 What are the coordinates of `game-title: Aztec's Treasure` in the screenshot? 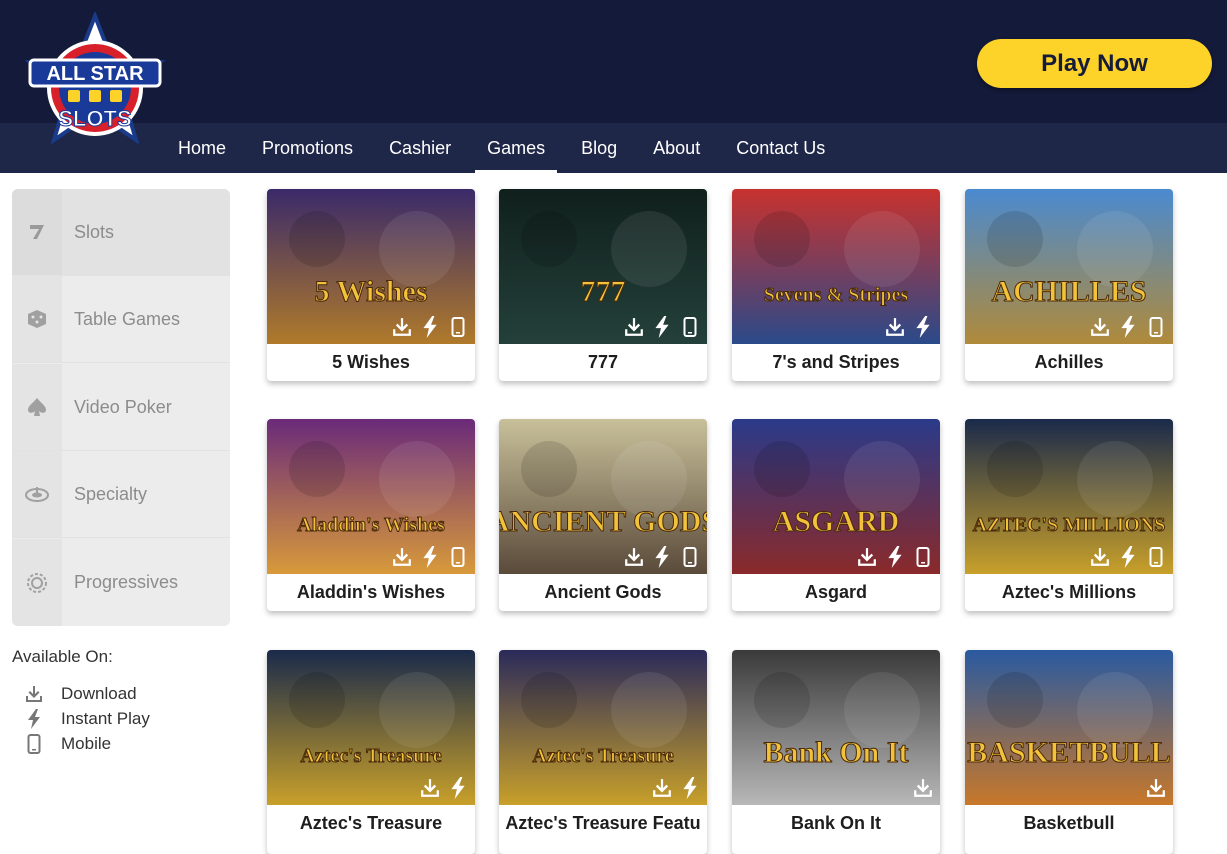 It's located at (371, 823).